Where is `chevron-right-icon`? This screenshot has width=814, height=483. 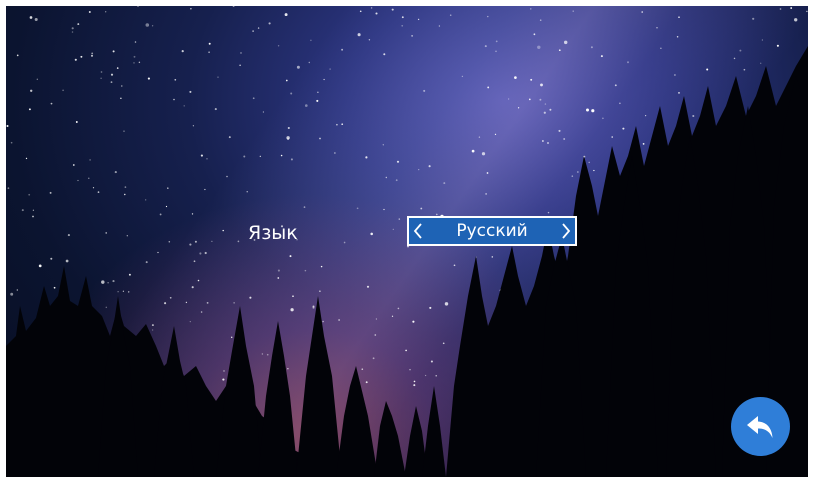 chevron-right-icon is located at coordinates (566, 231).